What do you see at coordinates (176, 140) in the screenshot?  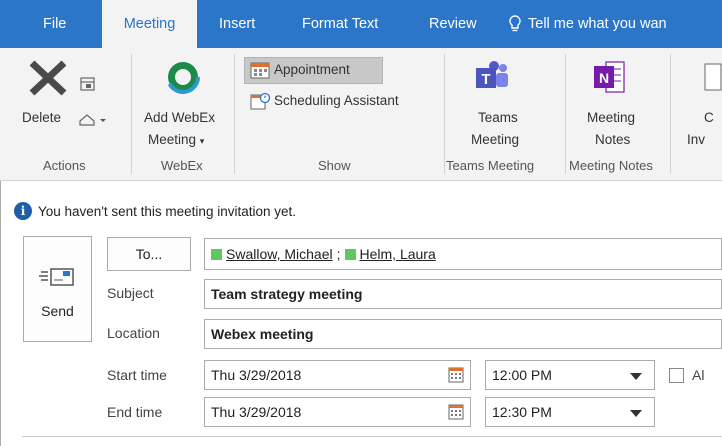 I see `add-webex-label-line2: Meeting ▾` at bounding box center [176, 140].